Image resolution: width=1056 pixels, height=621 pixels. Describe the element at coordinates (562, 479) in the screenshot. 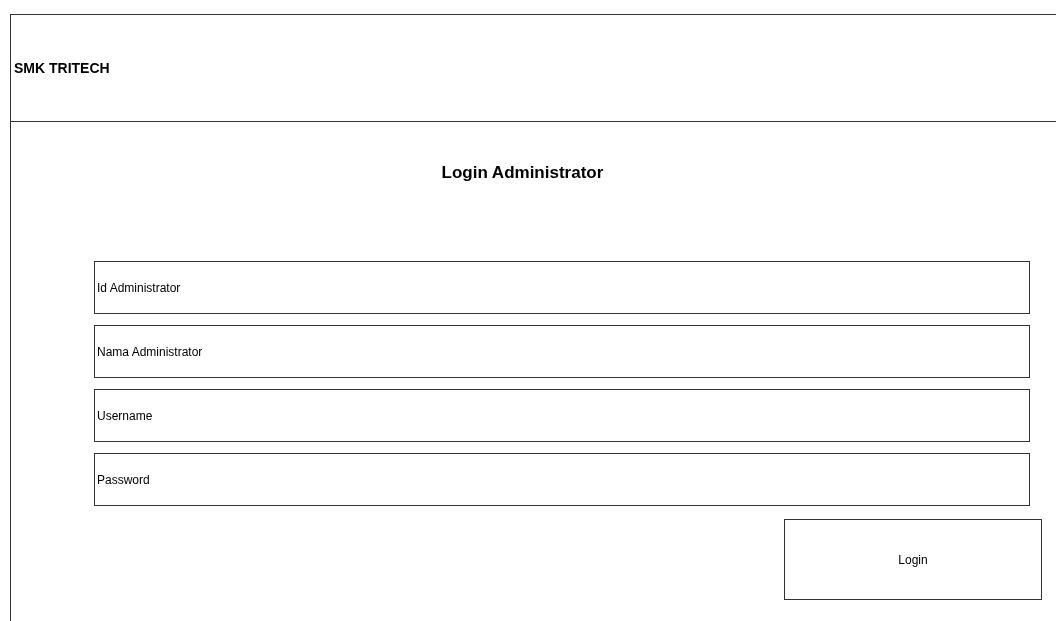

I see `input-field: Password` at that location.